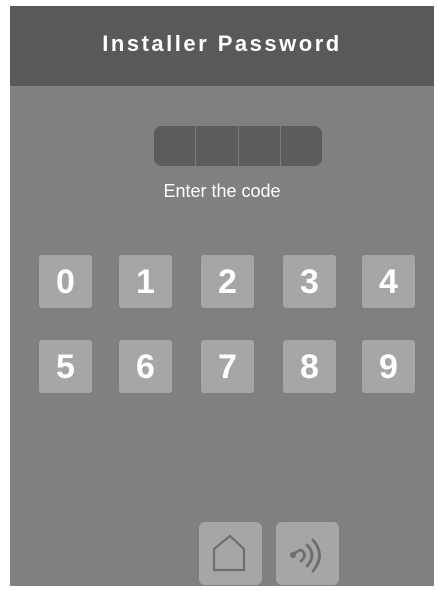  I want to click on key-9: 9, so click(388, 366).